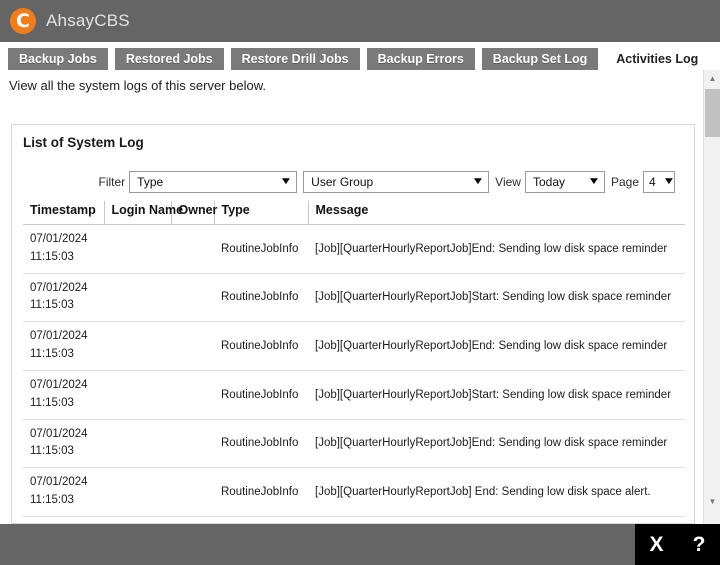  Describe the element at coordinates (496, 213) in the screenshot. I see `column-header-message: Message` at that location.